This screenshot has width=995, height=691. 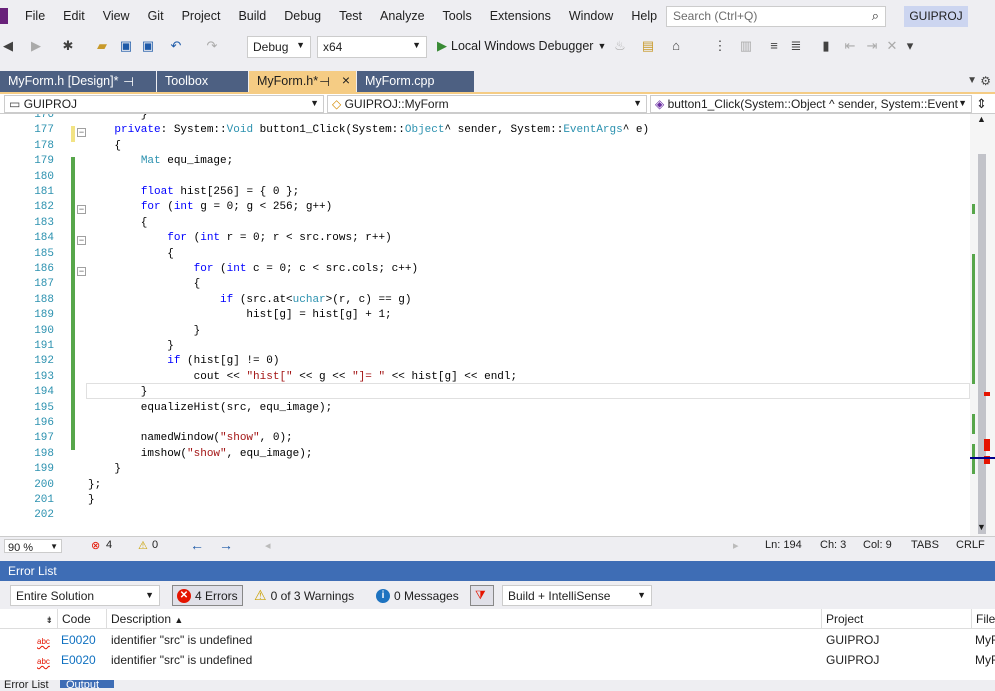 I want to click on save-icon: ▣, so click(x=126, y=46).